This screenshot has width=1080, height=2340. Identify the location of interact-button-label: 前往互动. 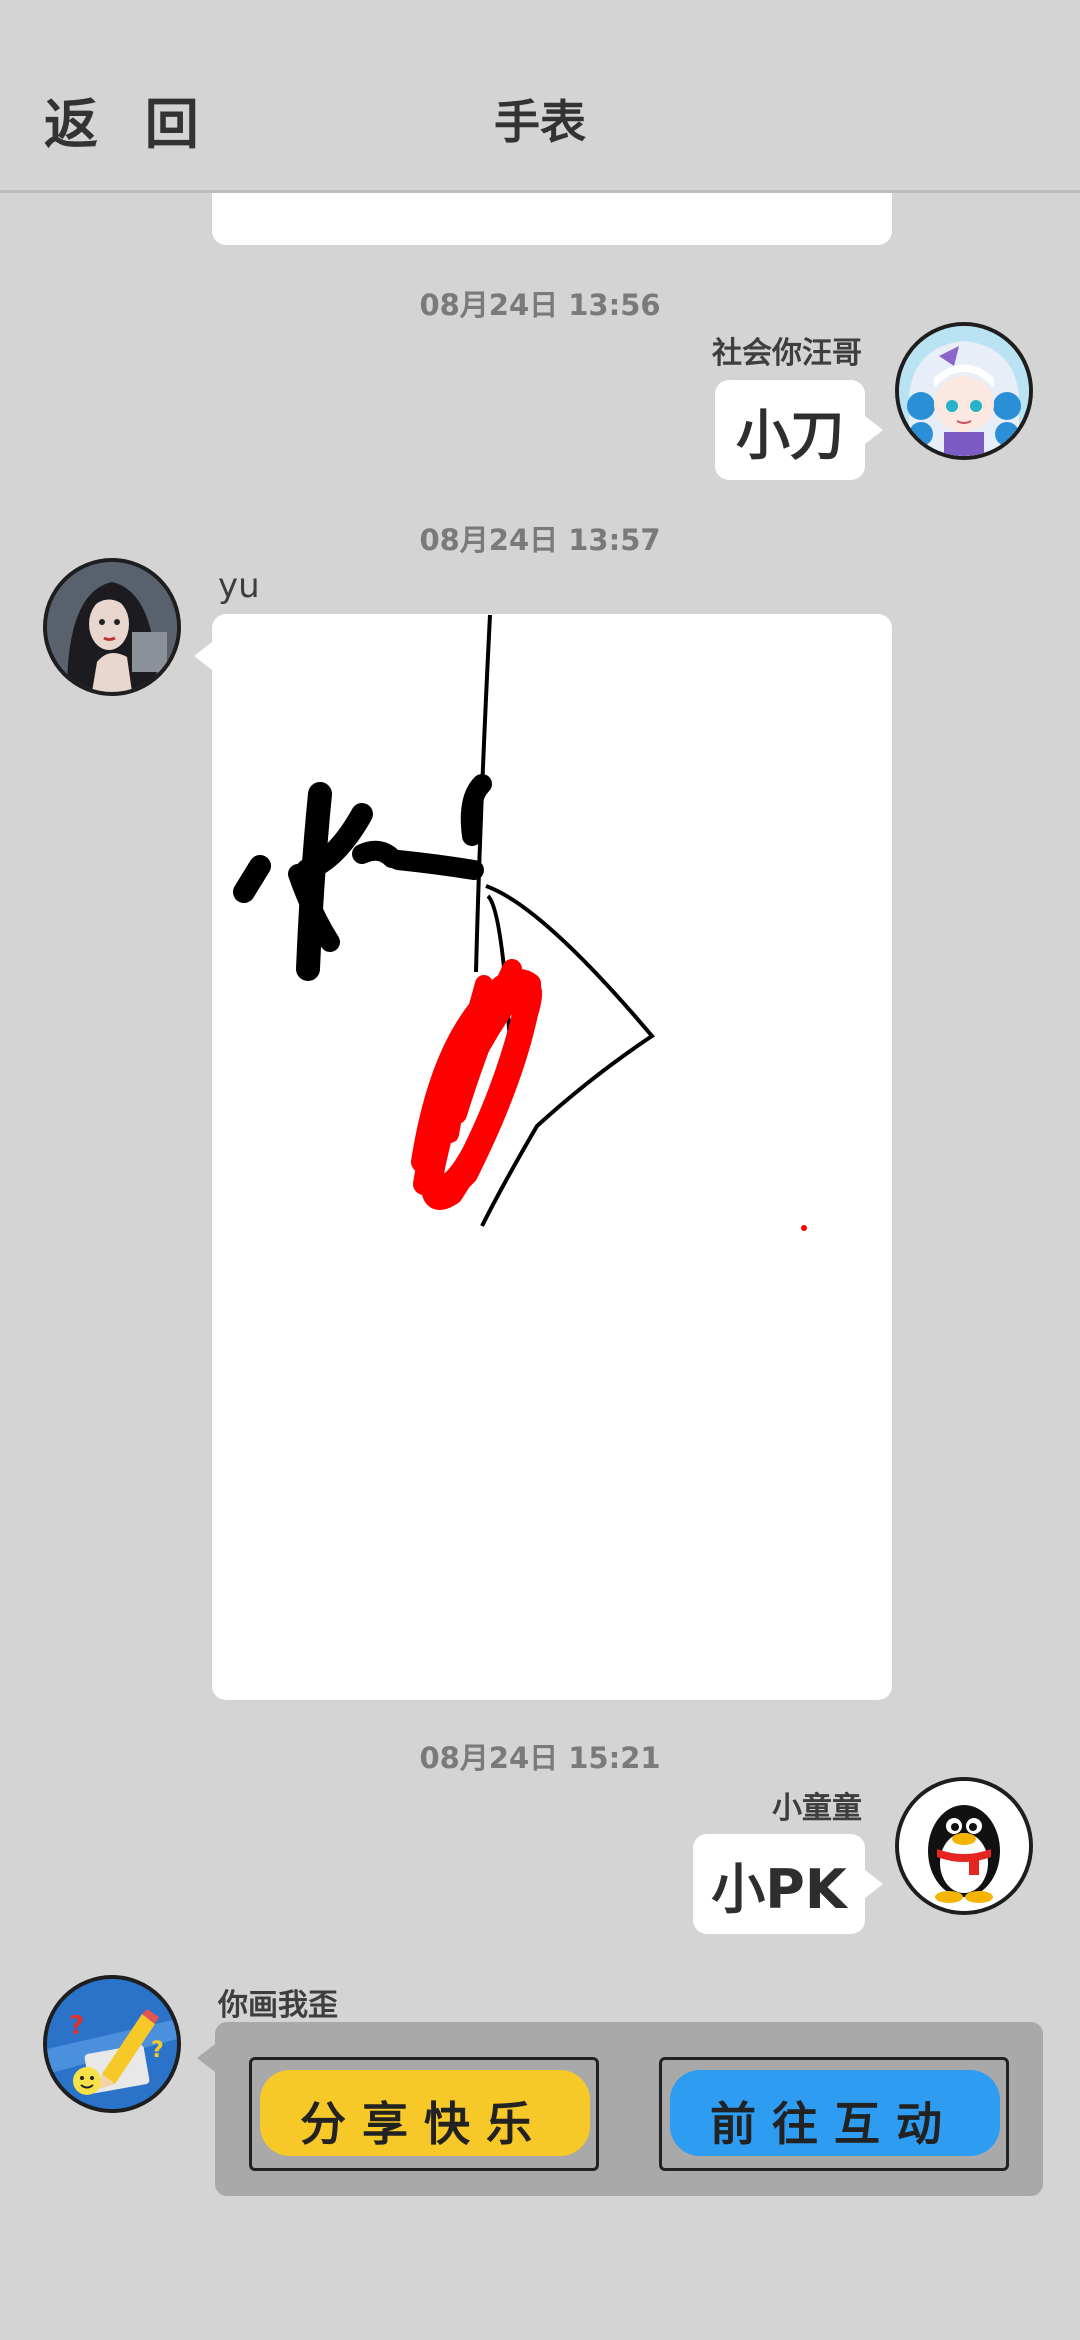
(834, 2124).